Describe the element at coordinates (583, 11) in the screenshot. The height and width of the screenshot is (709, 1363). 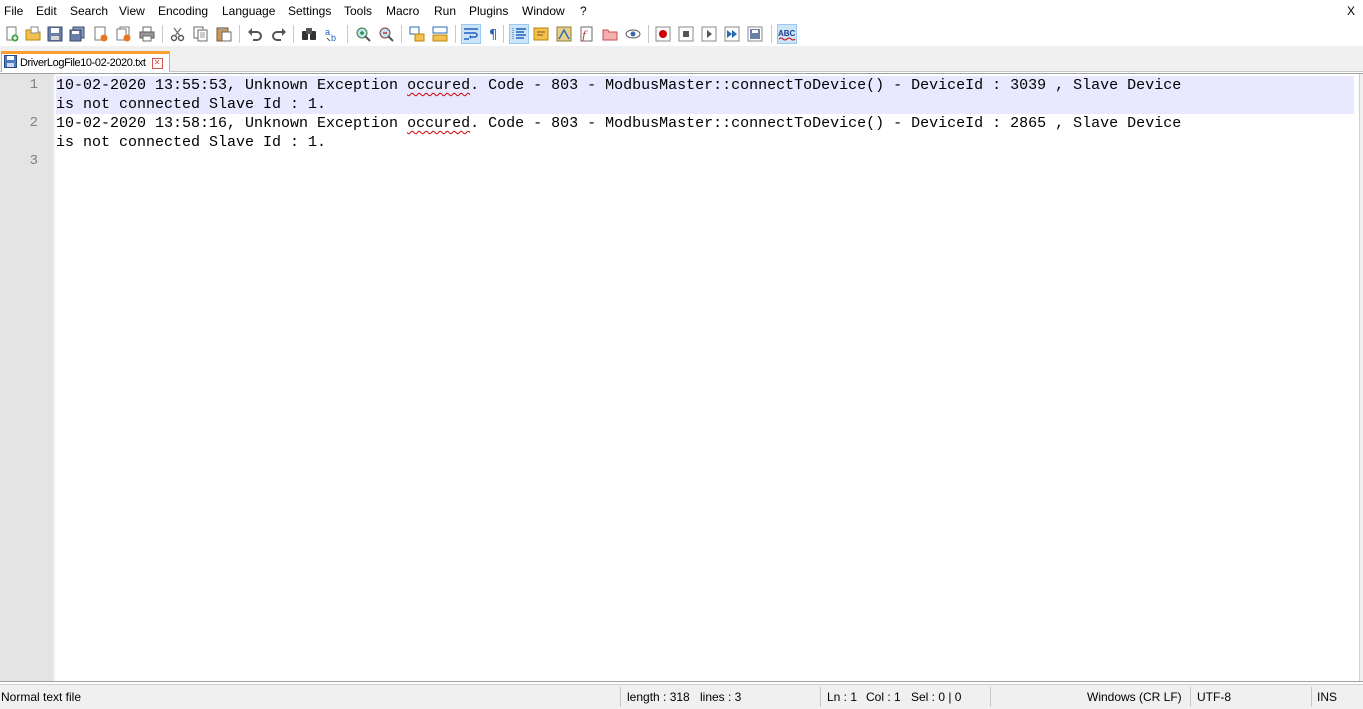
I see `menu-help: ?` at that location.